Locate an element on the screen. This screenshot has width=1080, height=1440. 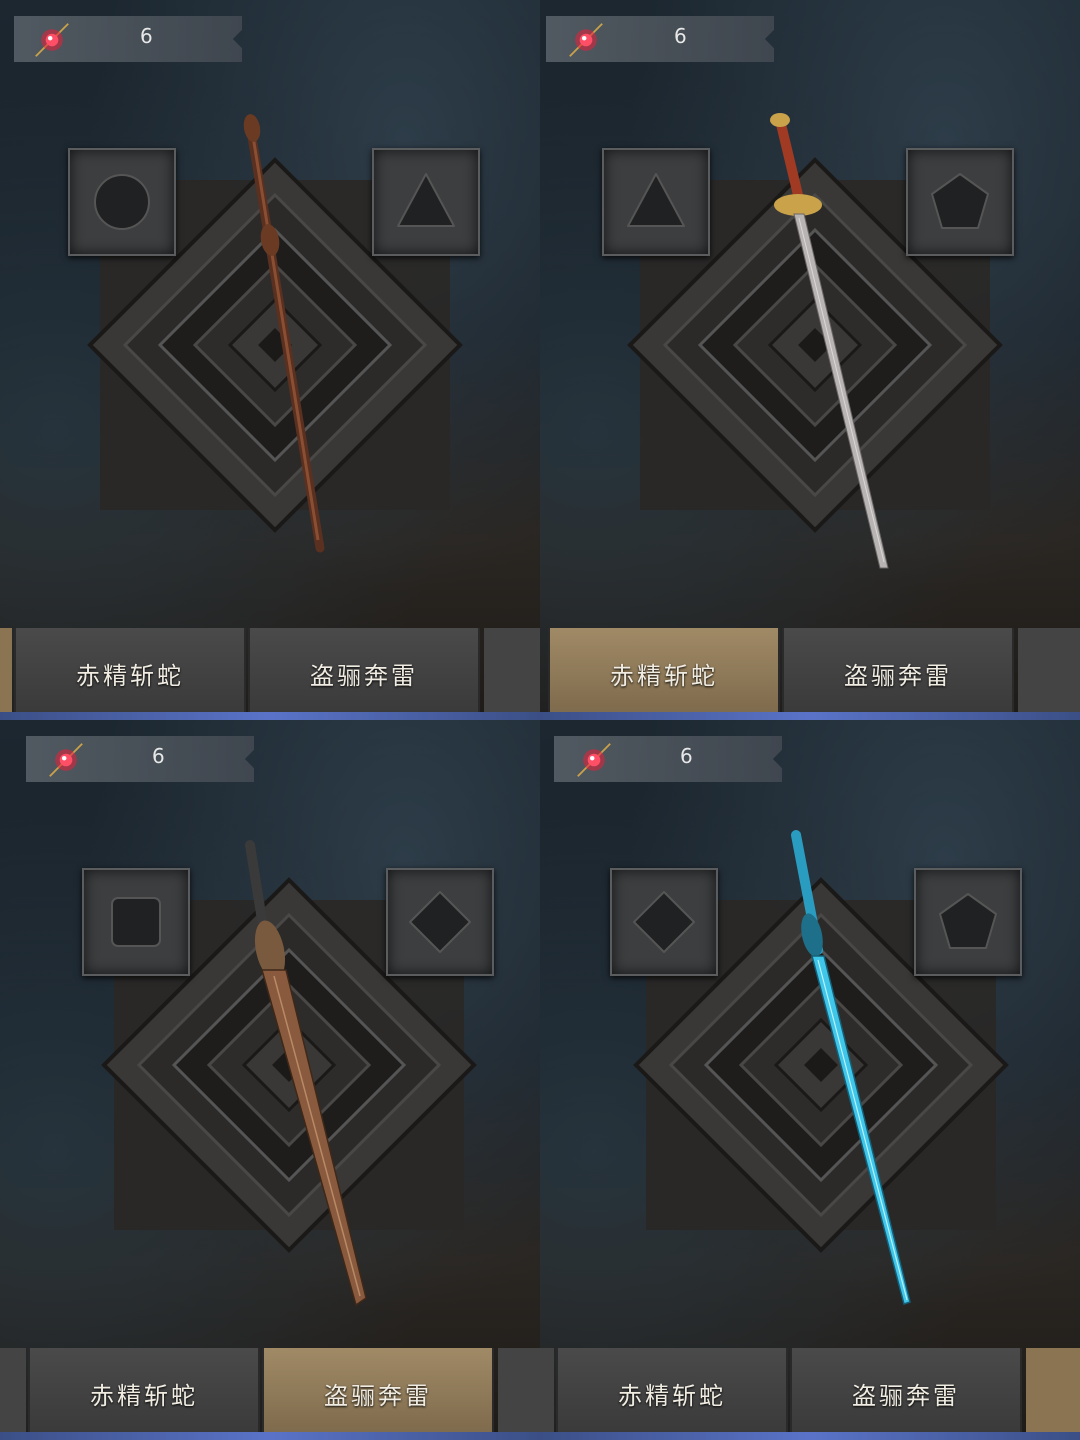
slot-square is located at coordinates (136, 922).